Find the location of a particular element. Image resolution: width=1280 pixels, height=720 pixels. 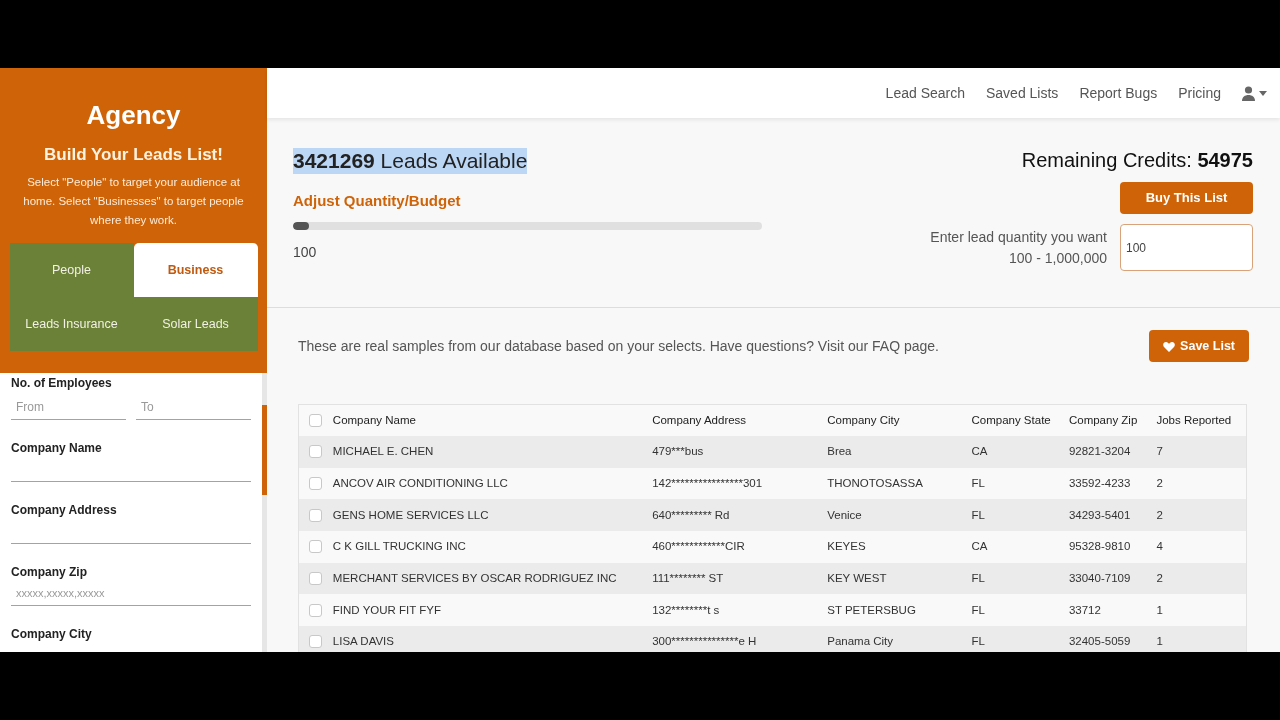

column-header: Company Address is located at coordinates (700, 420).